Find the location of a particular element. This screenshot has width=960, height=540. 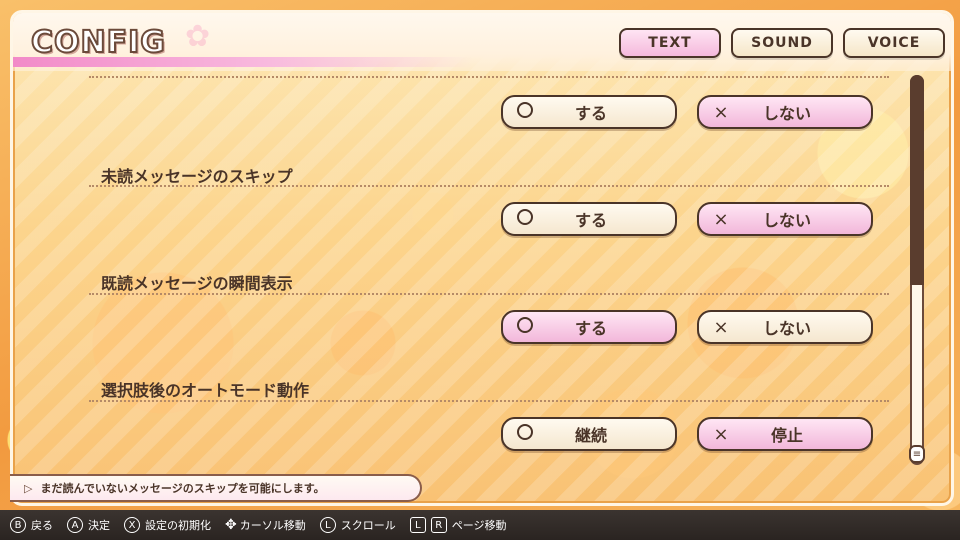

page-title: CONFIG is located at coordinates (98, 42).